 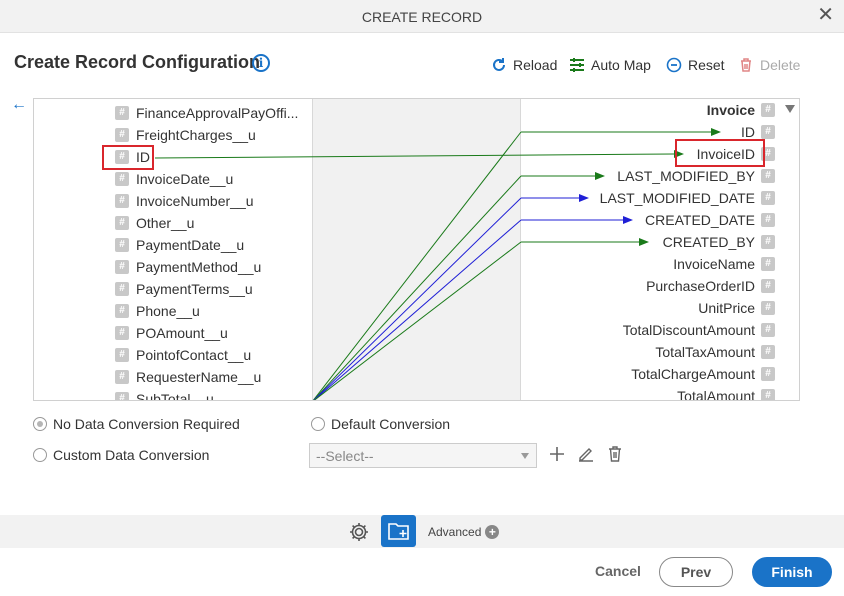 I want to click on source-field-row: # Phone__u, so click(x=157, y=311).